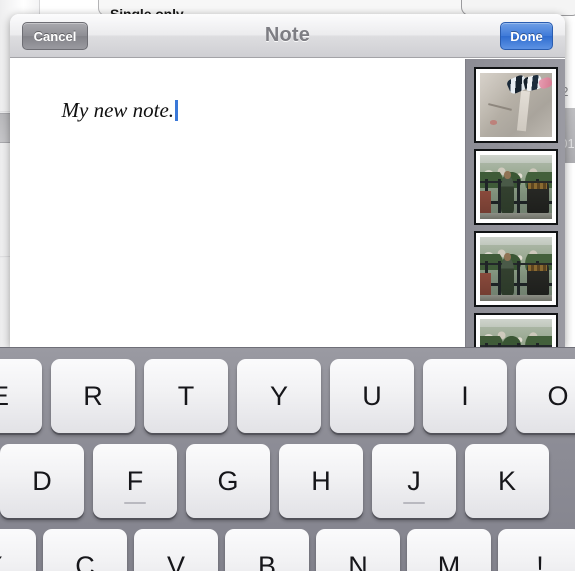 This screenshot has width=575, height=571. What do you see at coordinates (449, 560) in the screenshot?
I see `key-label: M` at bounding box center [449, 560].